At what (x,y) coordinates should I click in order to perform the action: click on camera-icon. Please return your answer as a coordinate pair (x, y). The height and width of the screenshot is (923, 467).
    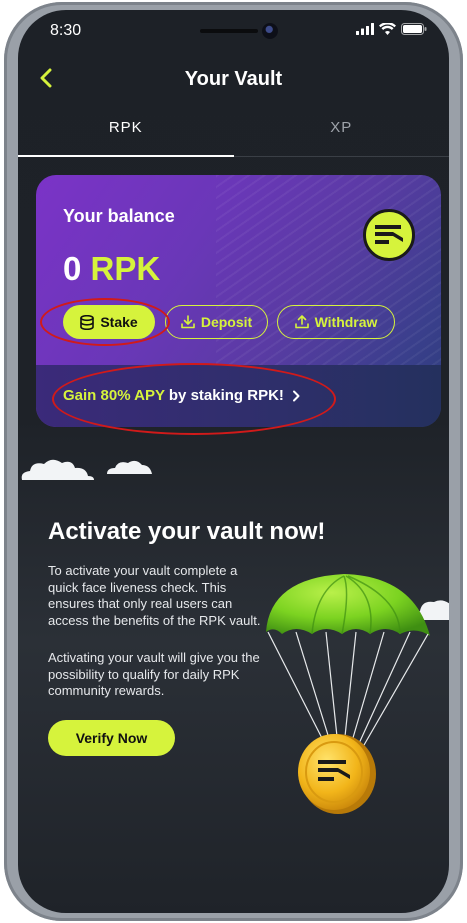
    Looking at the image, I should click on (270, 31).